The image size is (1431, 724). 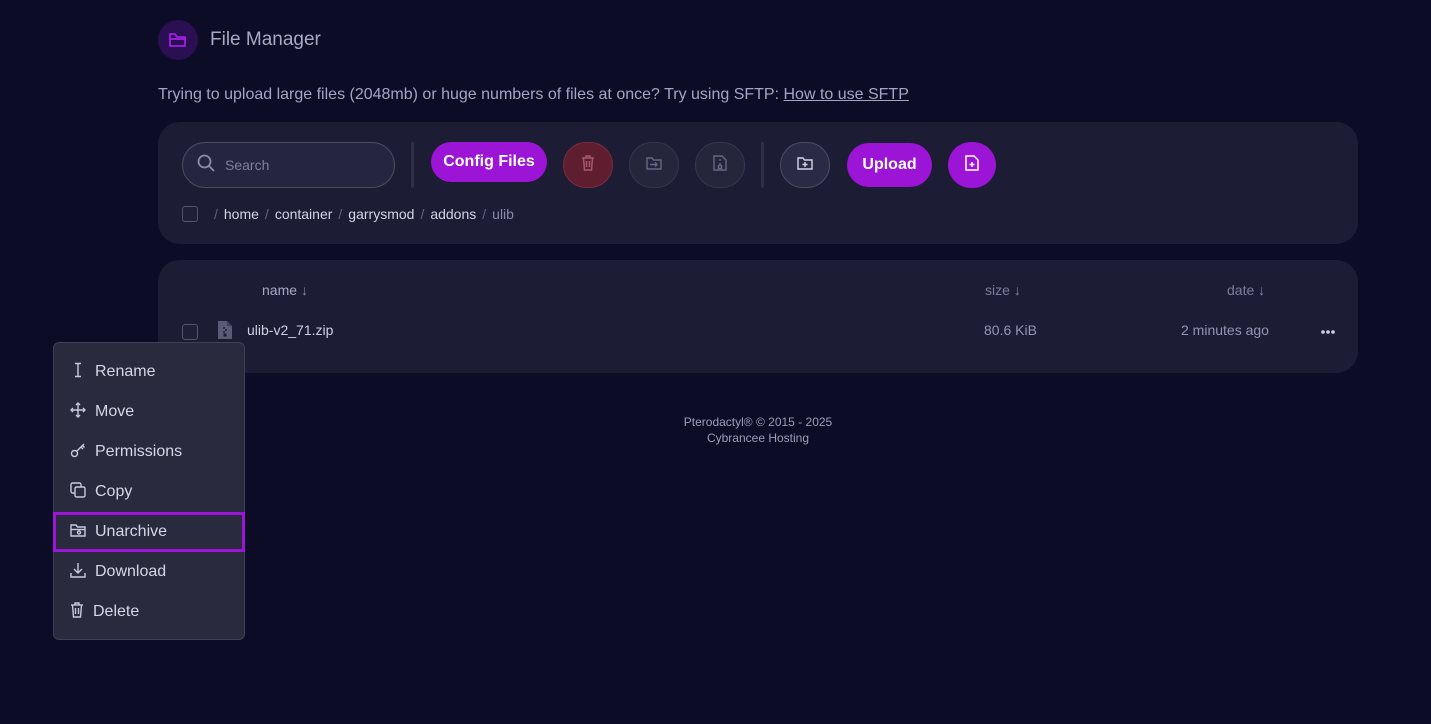 What do you see at coordinates (889, 165) in the screenshot?
I see `upload-button: Upload` at bounding box center [889, 165].